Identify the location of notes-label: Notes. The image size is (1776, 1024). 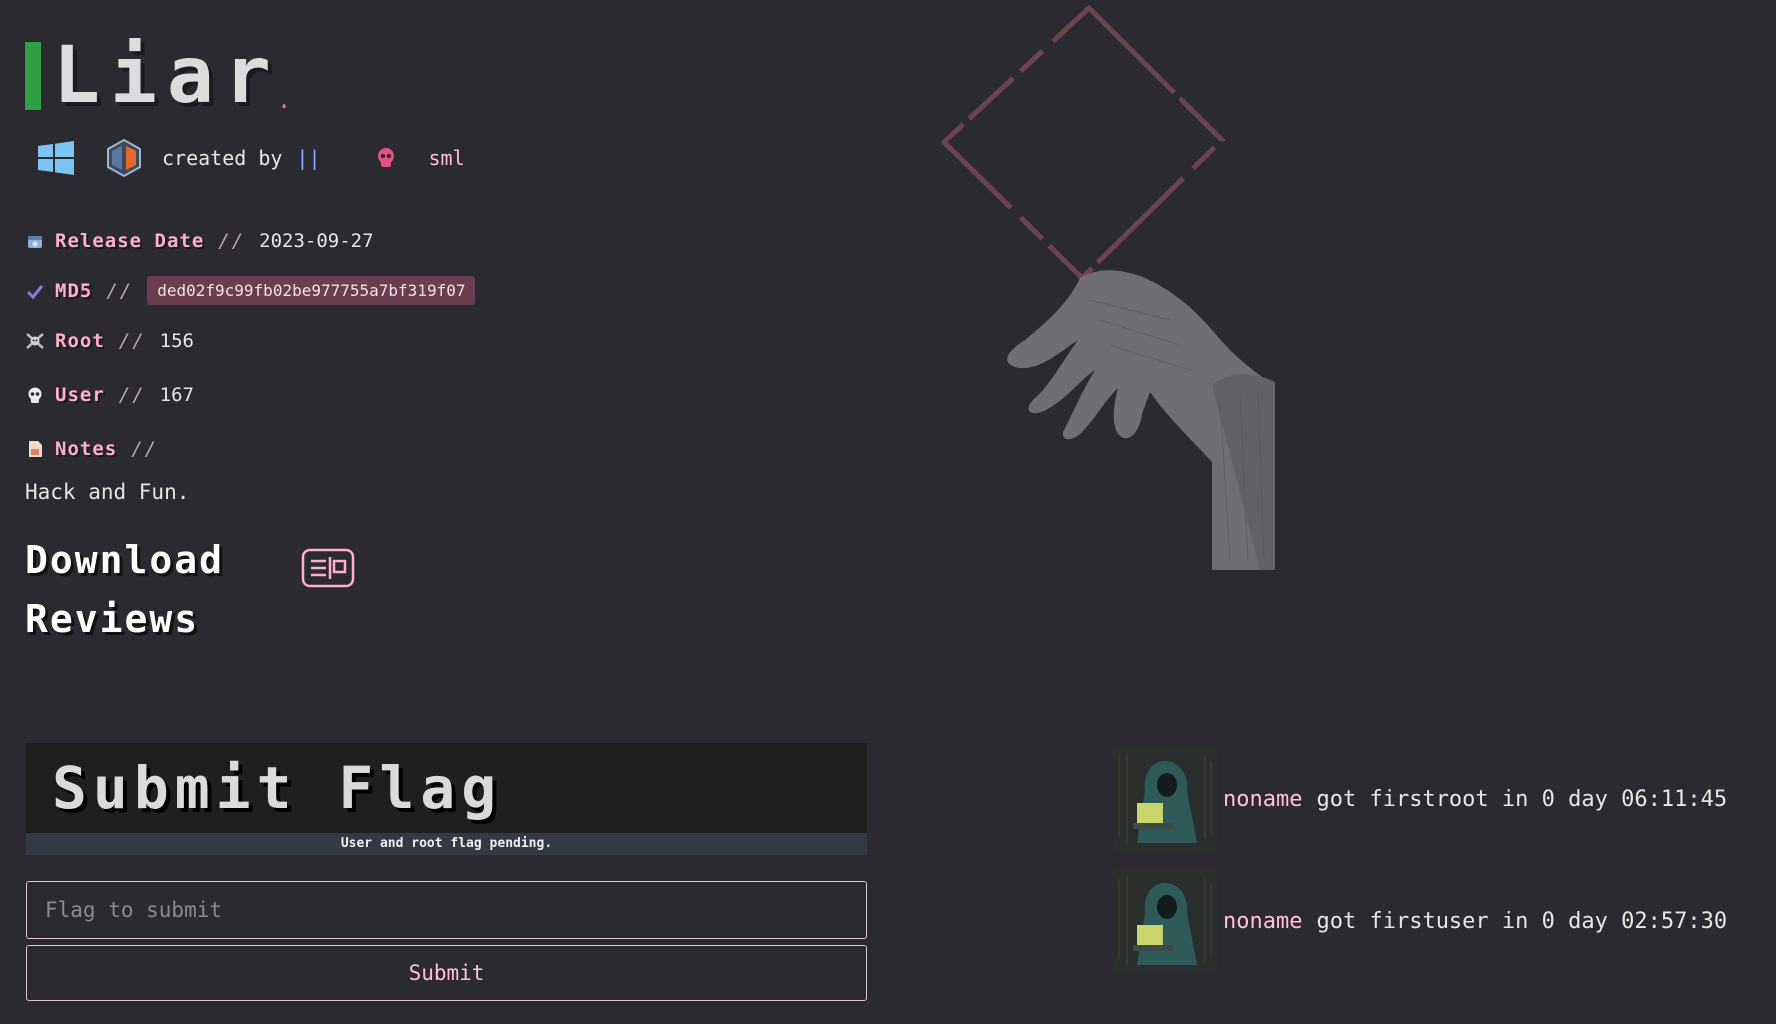
(86, 449).